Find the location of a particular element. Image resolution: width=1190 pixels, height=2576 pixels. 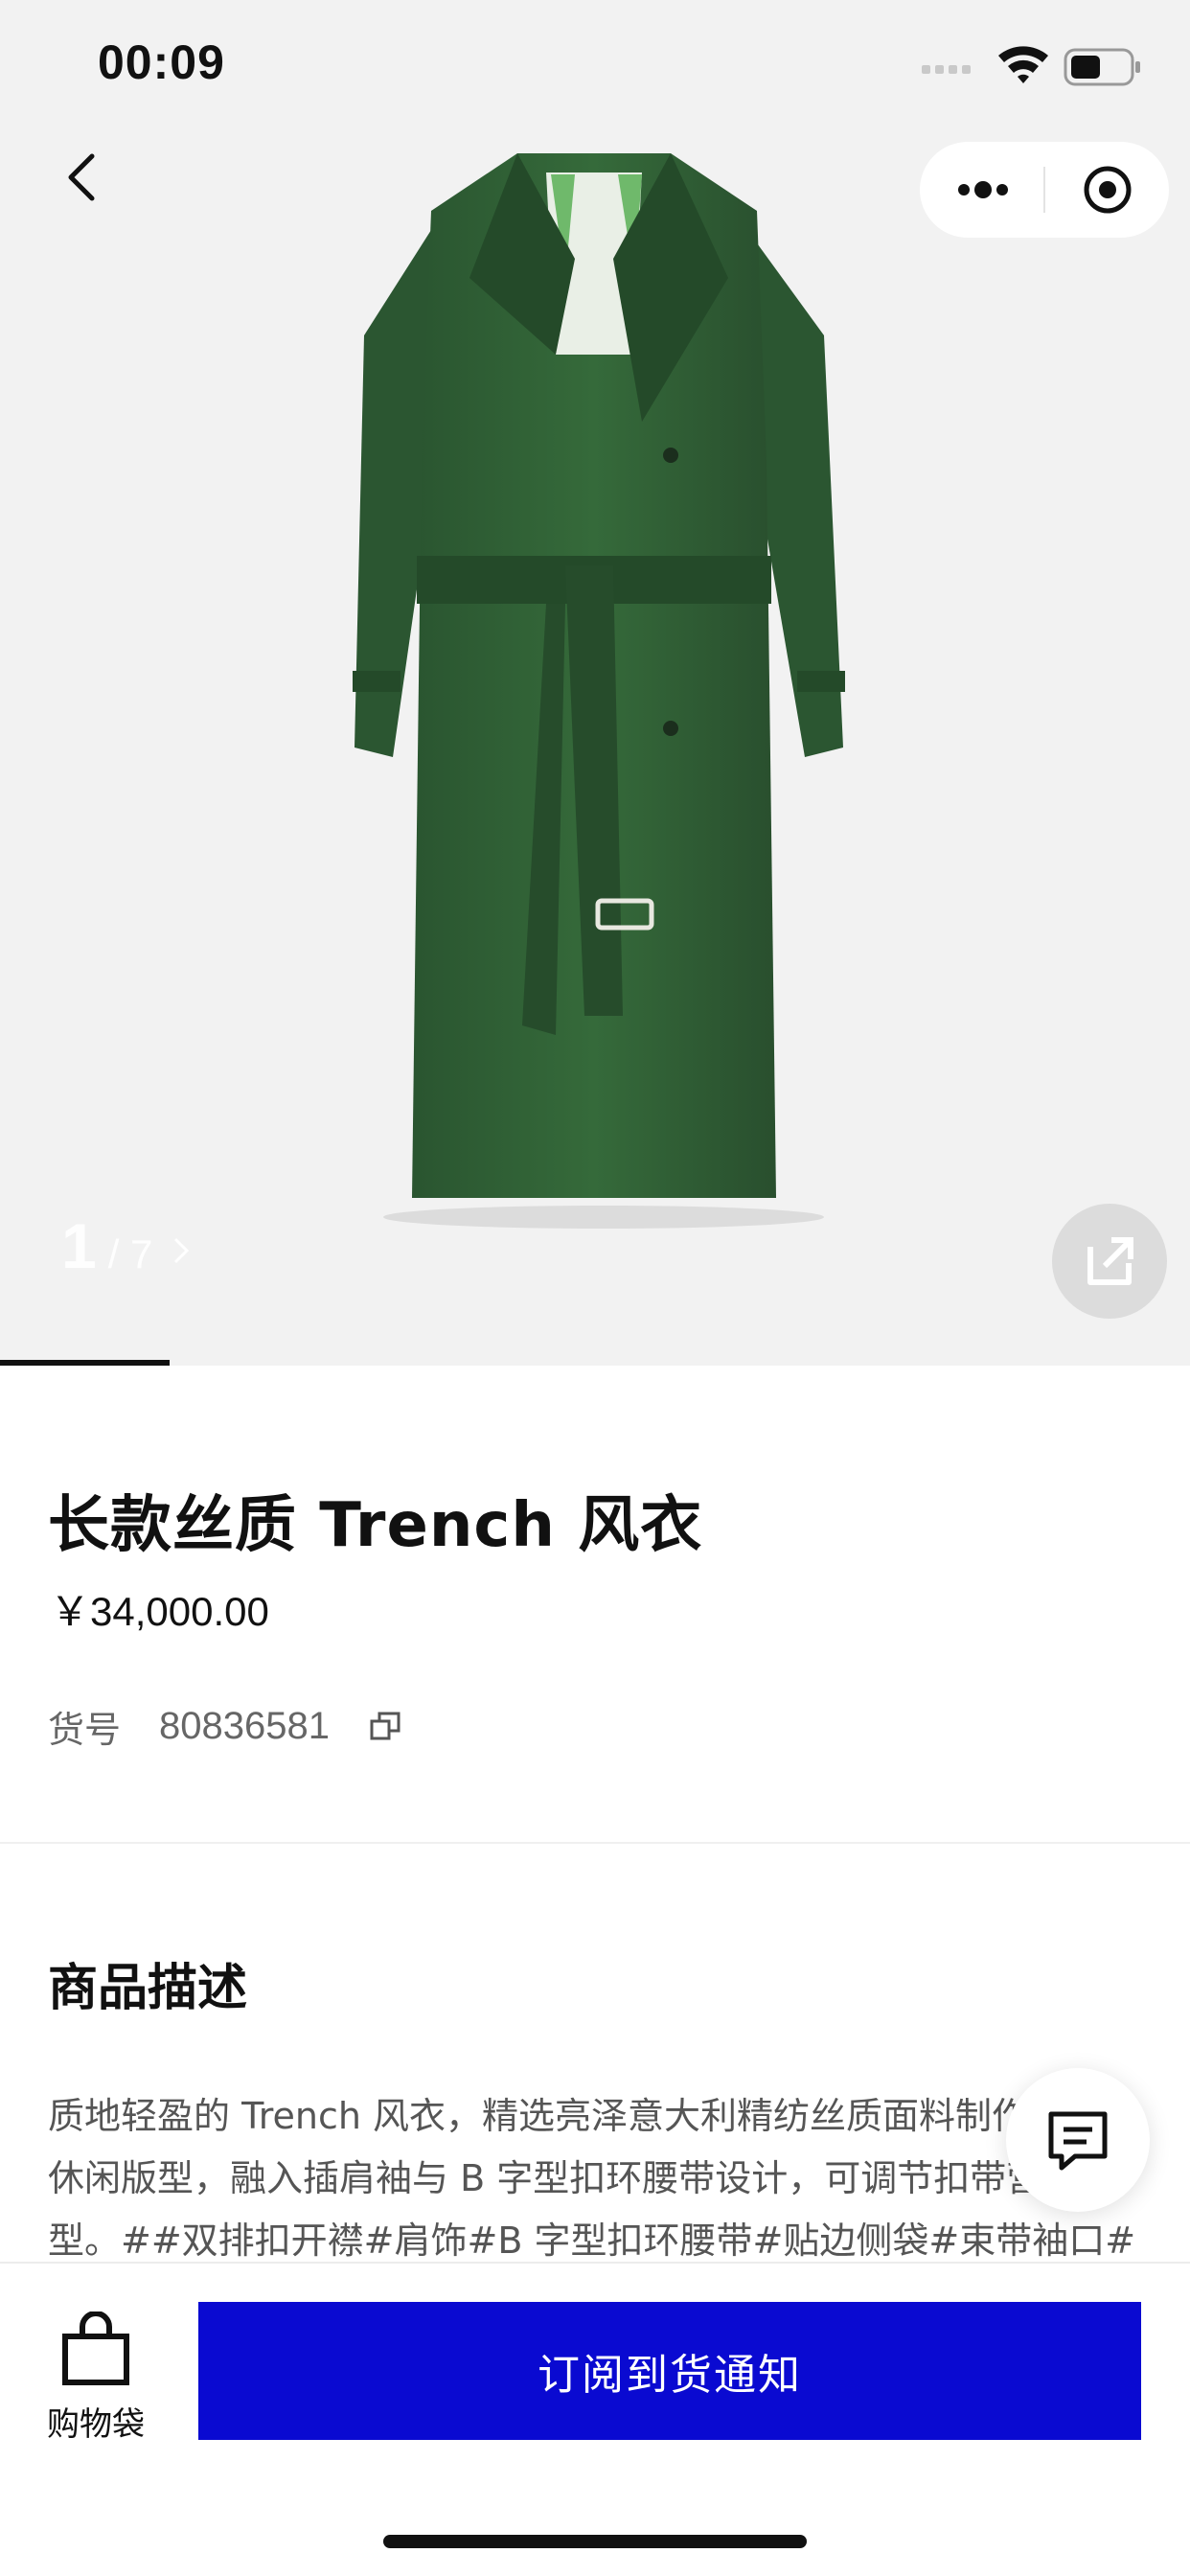

section-divider is located at coordinates (595, 1843).